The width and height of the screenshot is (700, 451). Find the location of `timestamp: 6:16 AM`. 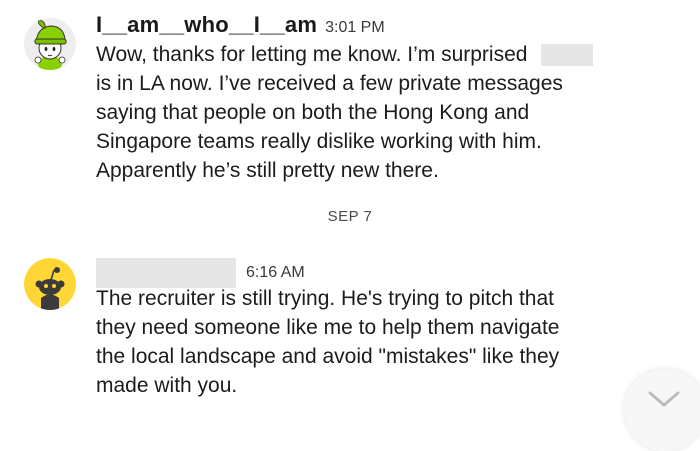

timestamp: 6:16 AM is located at coordinates (275, 272).